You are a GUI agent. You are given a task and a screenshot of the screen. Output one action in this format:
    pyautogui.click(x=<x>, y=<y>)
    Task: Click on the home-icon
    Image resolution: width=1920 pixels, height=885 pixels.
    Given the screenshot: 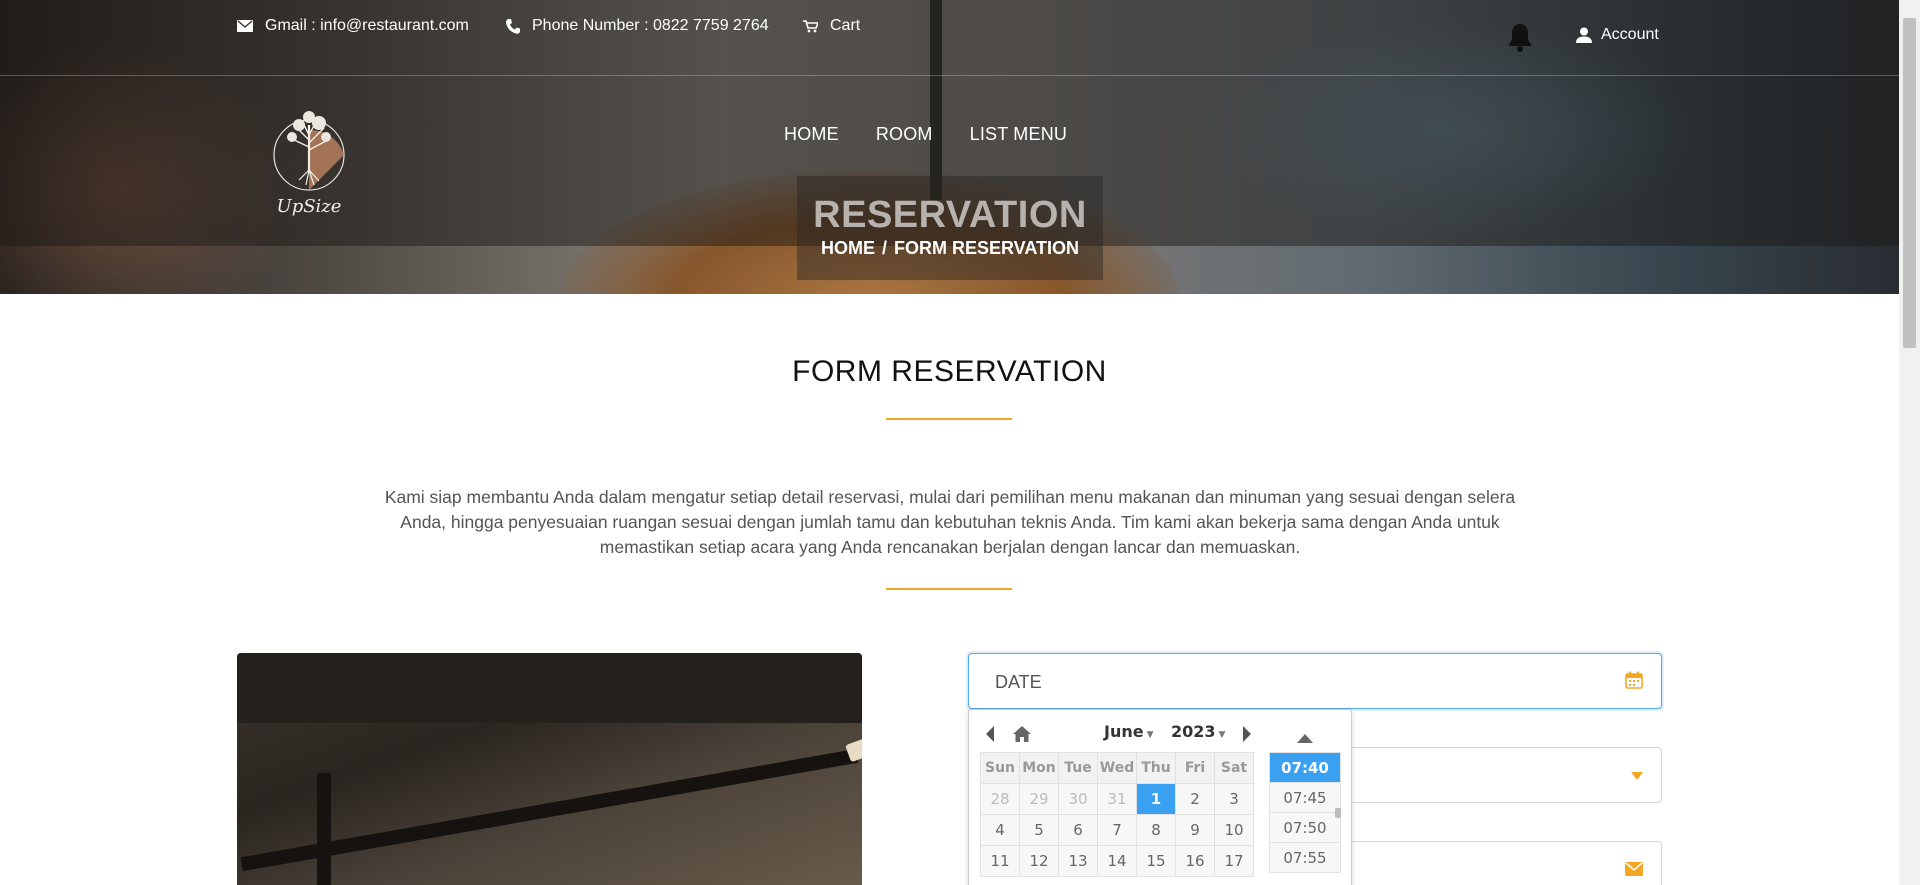 What is the action you would take?
    pyautogui.click(x=1022, y=734)
    